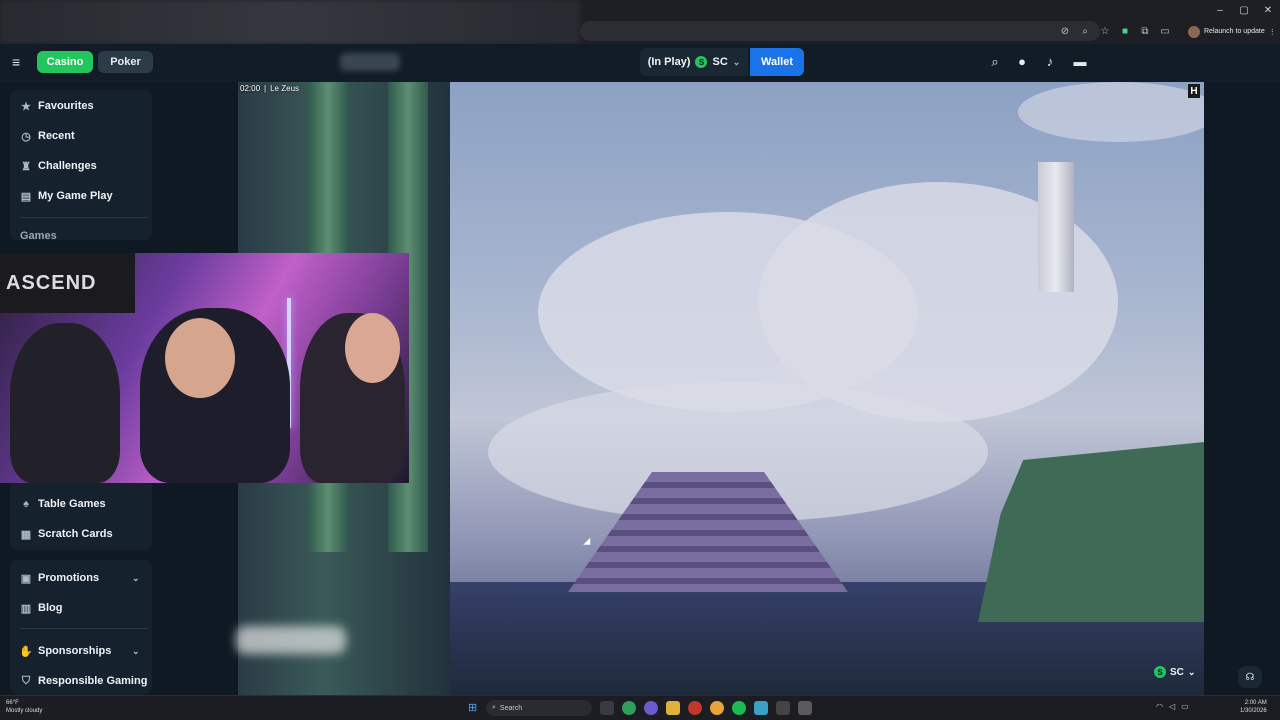  I want to click on spotify-icon, so click(739, 708).